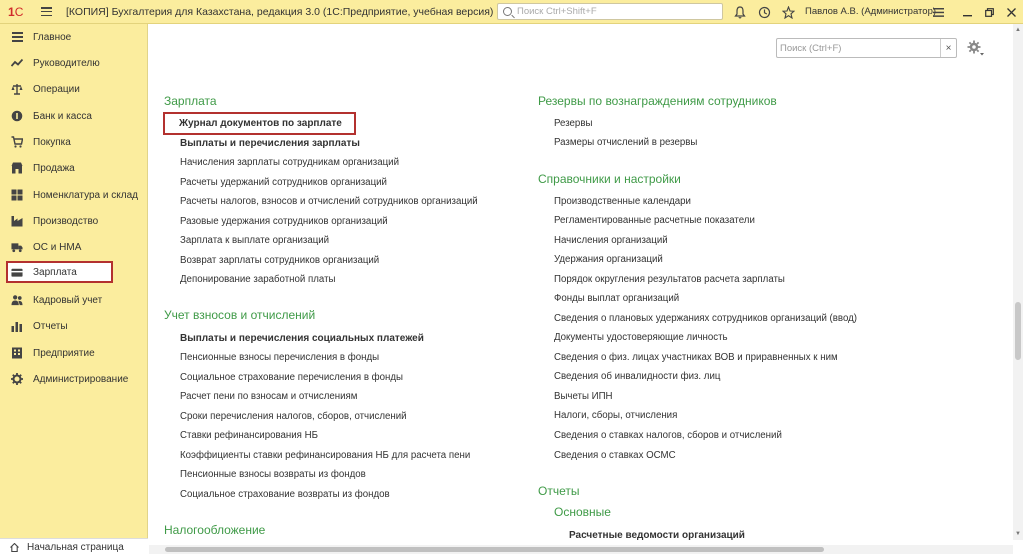  What do you see at coordinates (279, 260) in the screenshot?
I see `link-salary-return: Возврат зарплаты сотрудников организаций` at bounding box center [279, 260].